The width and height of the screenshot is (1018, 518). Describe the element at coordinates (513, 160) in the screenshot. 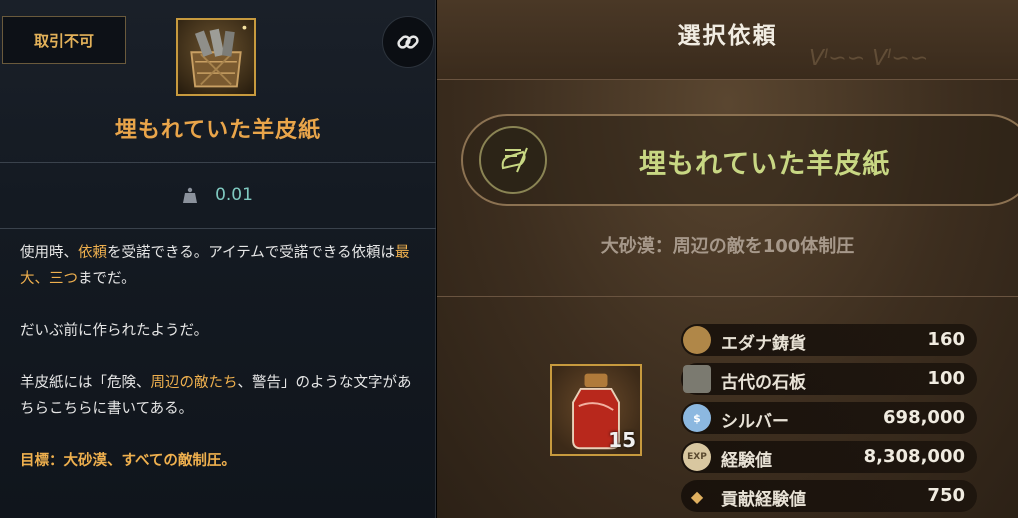

I see `quill-scroll-icon` at that location.